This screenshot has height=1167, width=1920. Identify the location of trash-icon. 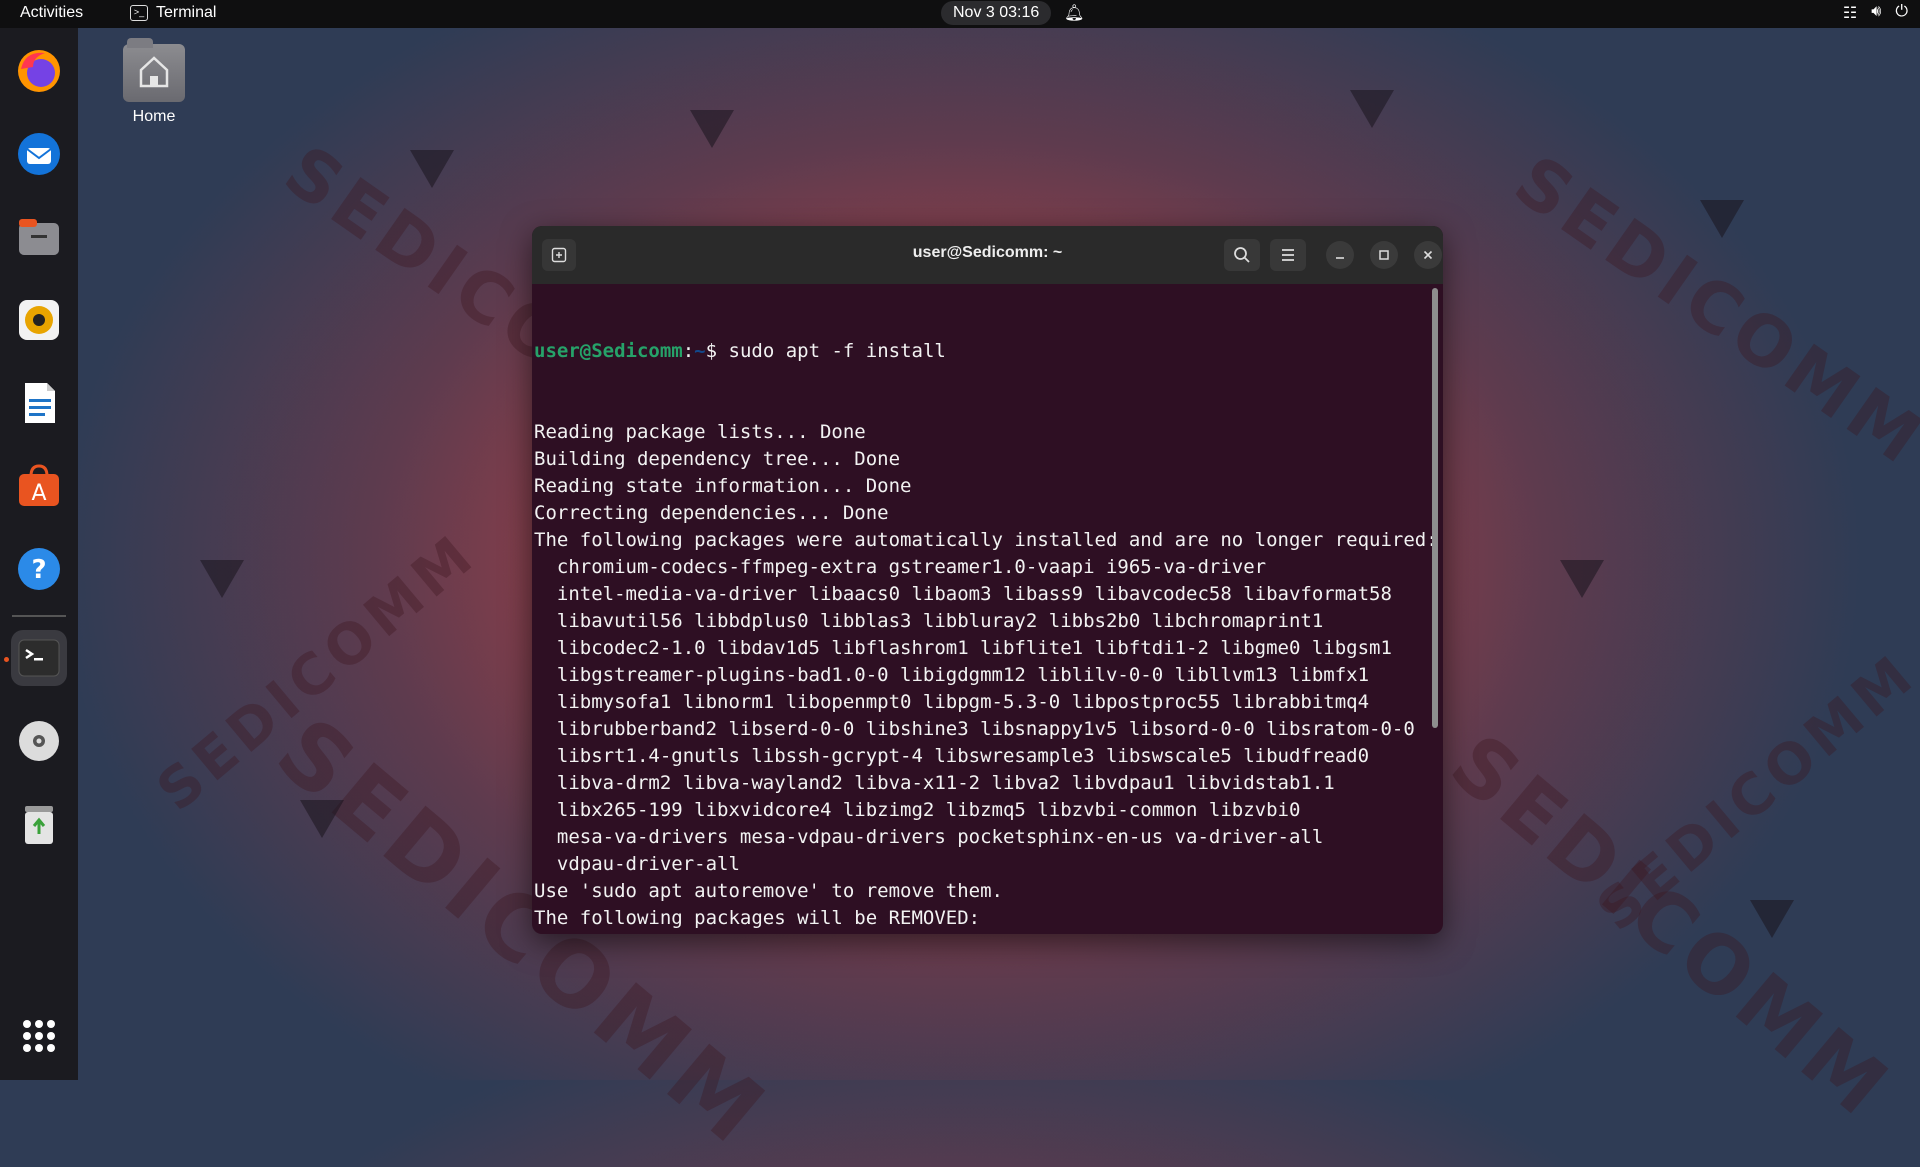
(39, 825).